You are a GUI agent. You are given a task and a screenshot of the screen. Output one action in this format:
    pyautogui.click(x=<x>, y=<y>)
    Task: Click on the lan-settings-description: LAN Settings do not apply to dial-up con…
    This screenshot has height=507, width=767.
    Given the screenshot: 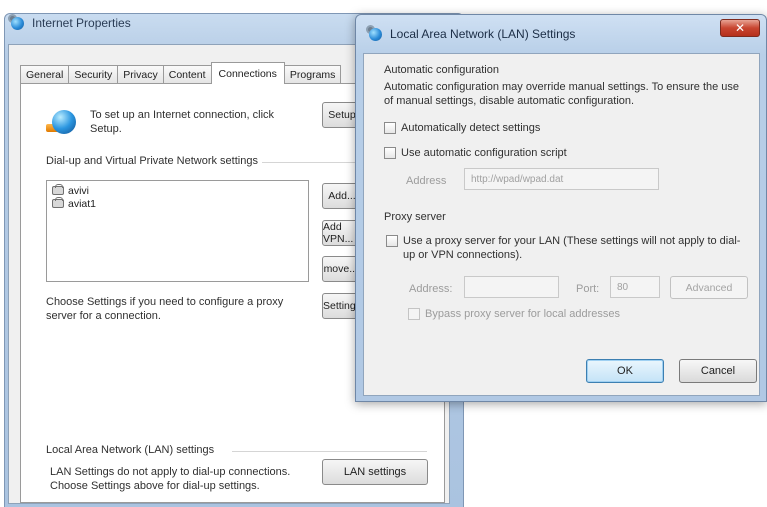 What is the action you would take?
    pyautogui.click(x=170, y=479)
    